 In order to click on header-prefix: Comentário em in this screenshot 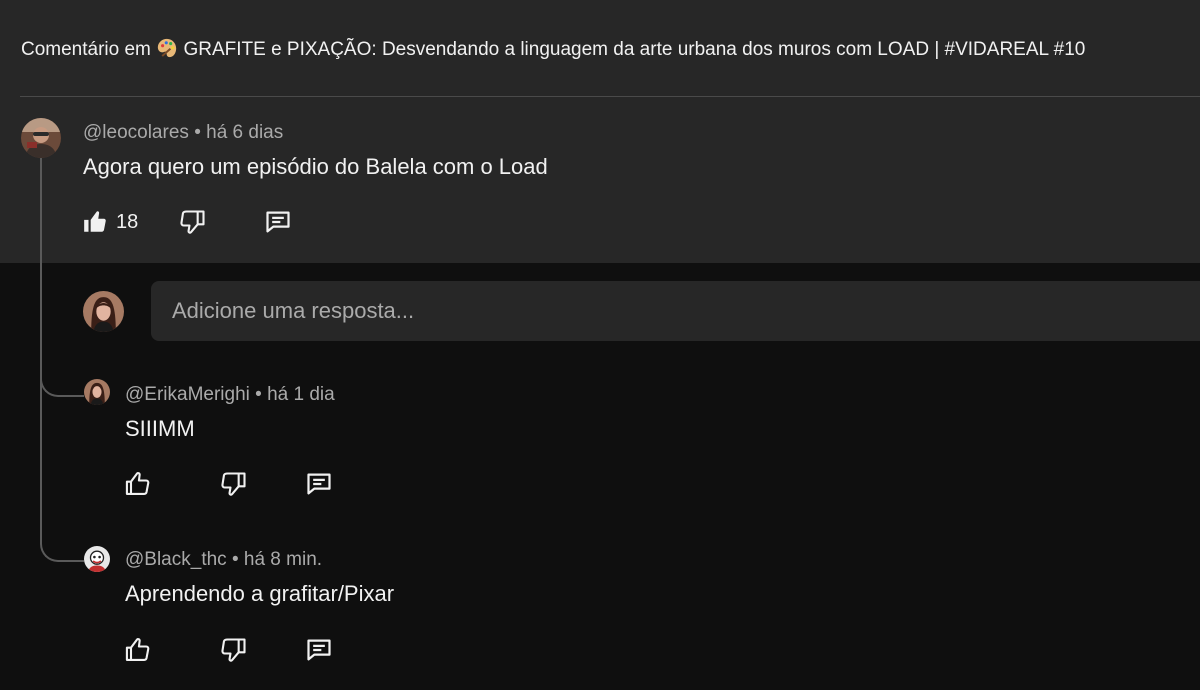, I will do `click(86, 49)`.